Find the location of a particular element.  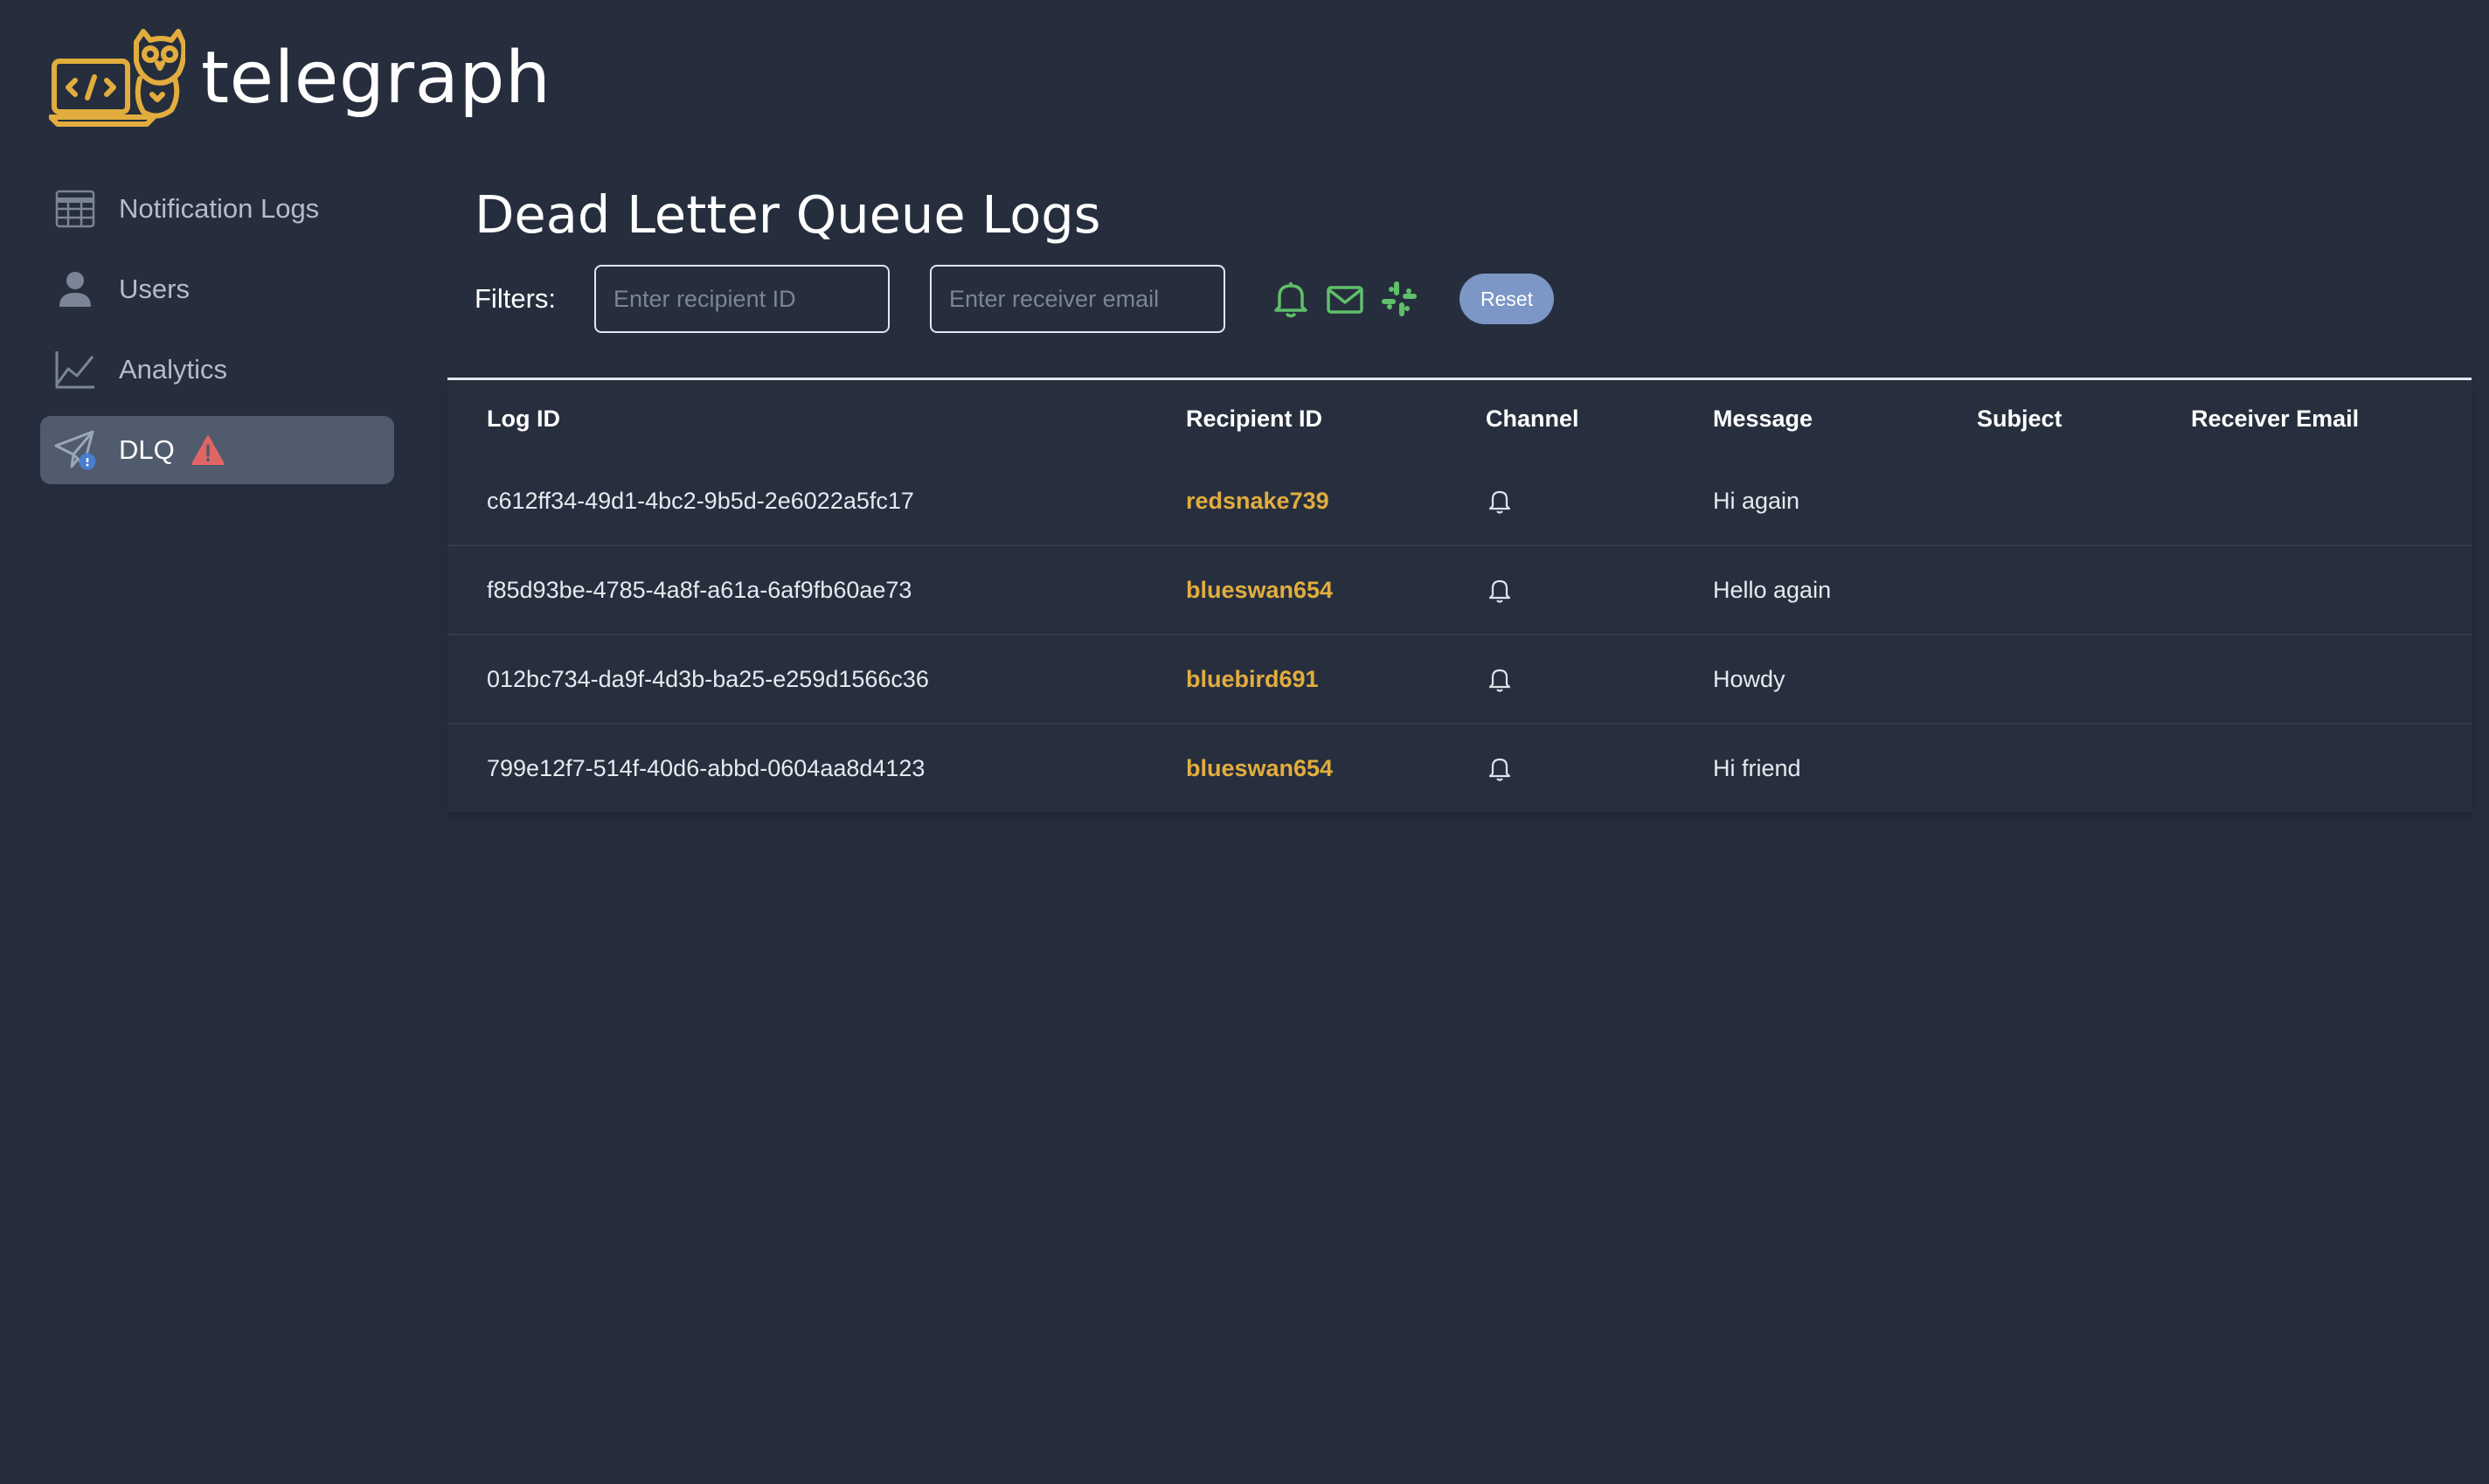

mail-icon is located at coordinates (1345, 299).